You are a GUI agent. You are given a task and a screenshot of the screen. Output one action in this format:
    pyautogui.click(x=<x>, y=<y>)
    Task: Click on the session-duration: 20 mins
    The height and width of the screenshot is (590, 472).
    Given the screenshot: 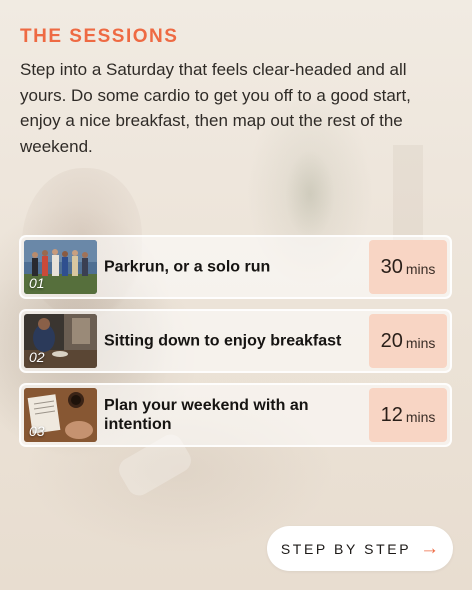 What is the action you would take?
    pyautogui.click(x=408, y=341)
    